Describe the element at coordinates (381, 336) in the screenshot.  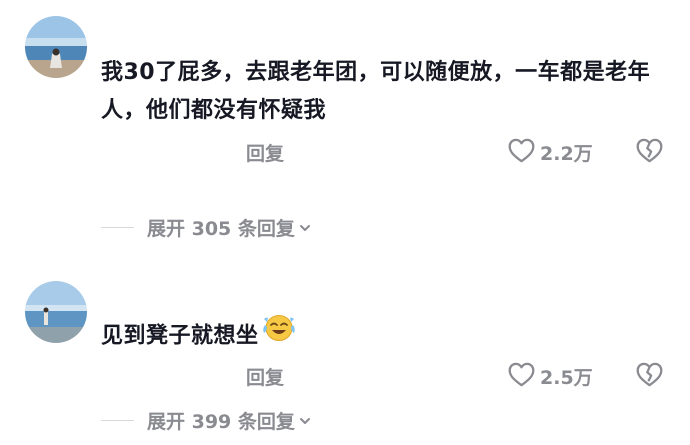
I see `comment-text: 见到凳子就想坐` at that location.